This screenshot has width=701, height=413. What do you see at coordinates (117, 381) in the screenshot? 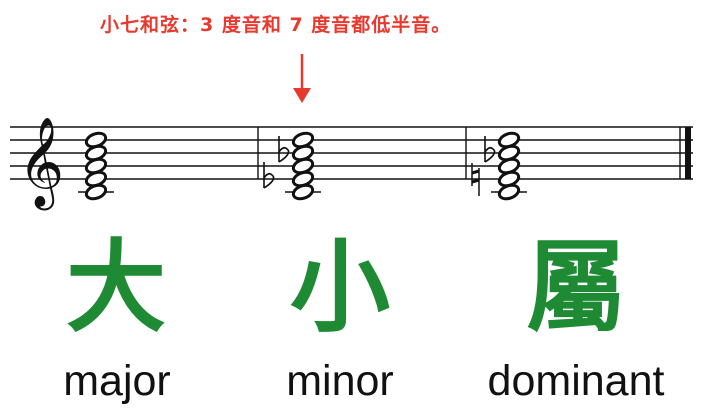
I see `chord-label-major-english: major` at bounding box center [117, 381].